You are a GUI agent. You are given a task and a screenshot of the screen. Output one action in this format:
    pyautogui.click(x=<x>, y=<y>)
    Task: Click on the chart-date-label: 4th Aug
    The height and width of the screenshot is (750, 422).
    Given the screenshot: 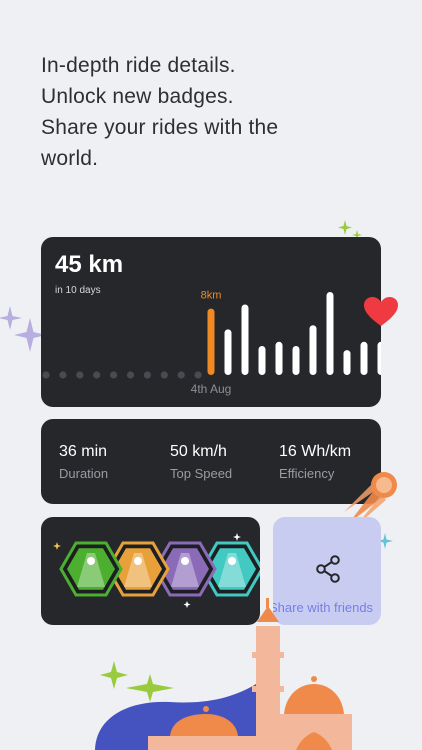 What is the action you would take?
    pyautogui.click(x=211, y=389)
    